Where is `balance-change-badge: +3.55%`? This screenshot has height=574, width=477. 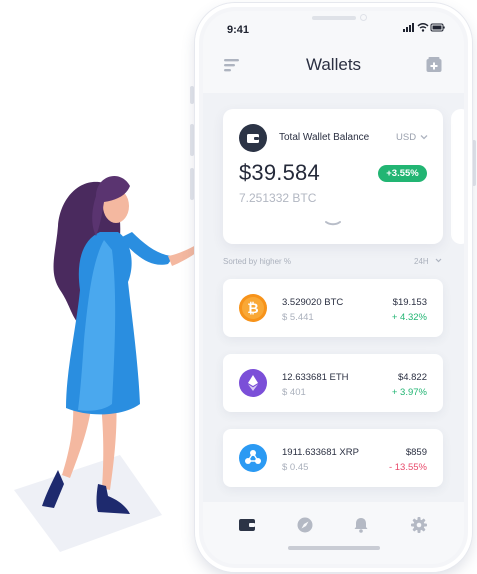 balance-change-badge: +3.55% is located at coordinates (402, 173).